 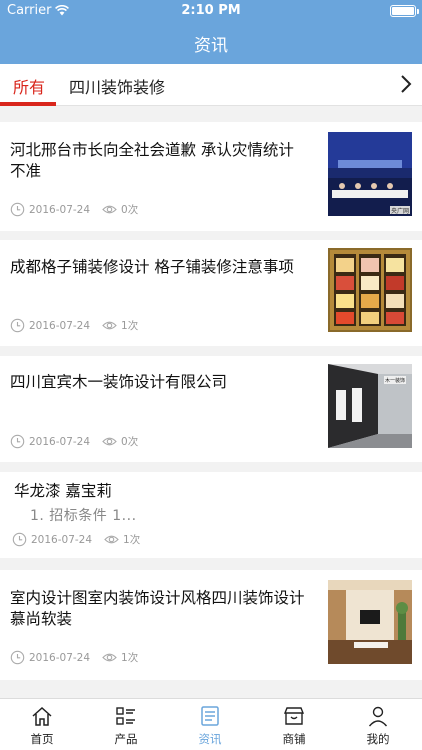 What do you see at coordinates (152, 161) in the screenshot?
I see `news-title: 河北邢台市长向全社会道歉 承认灾情统计 不准` at bounding box center [152, 161].